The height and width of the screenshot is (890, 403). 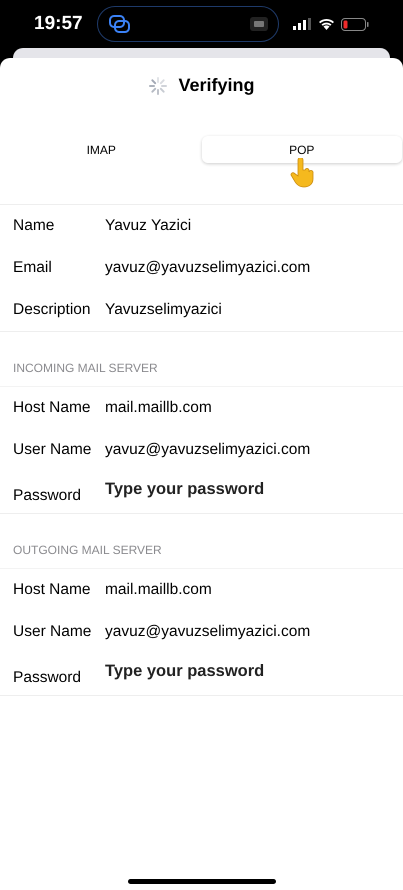 What do you see at coordinates (259, 24) in the screenshot?
I see `tv-icon` at bounding box center [259, 24].